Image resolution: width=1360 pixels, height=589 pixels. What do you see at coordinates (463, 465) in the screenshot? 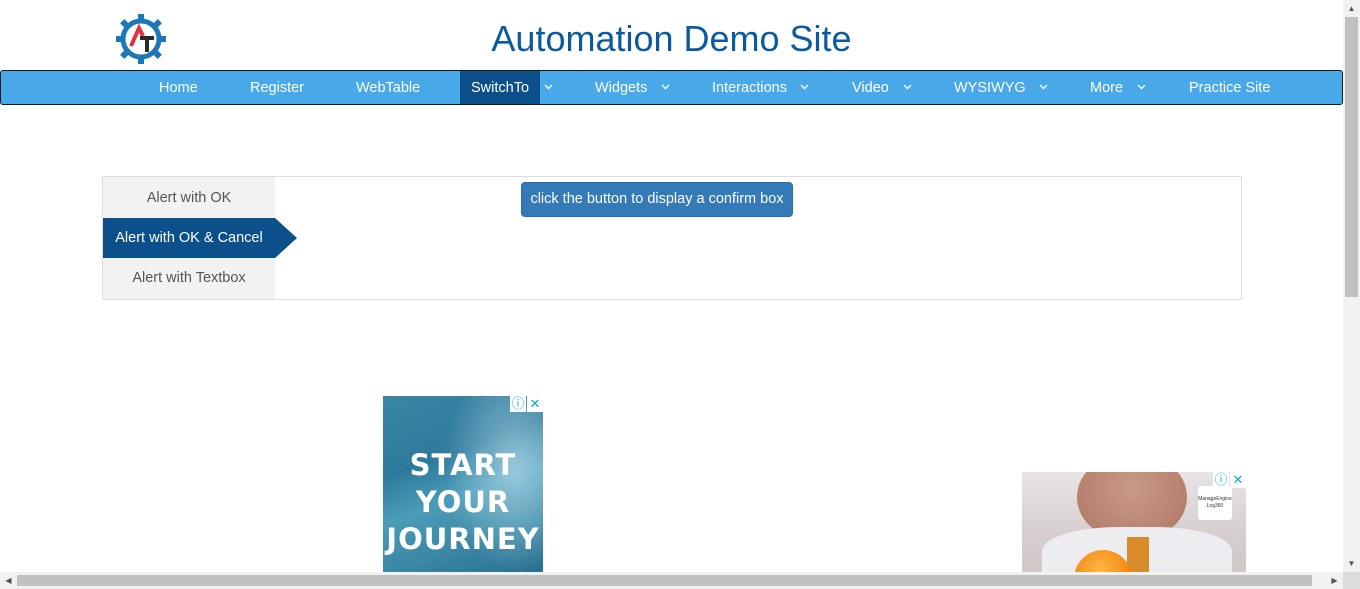
I see `ad-text-line: START` at bounding box center [463, 465].